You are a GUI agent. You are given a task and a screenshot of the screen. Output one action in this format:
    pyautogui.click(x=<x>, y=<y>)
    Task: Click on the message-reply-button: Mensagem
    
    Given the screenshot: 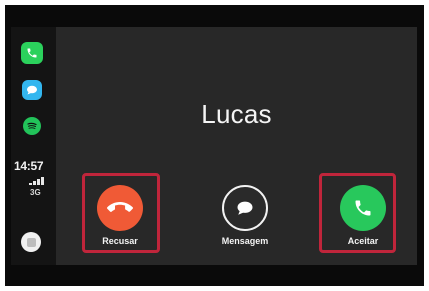 What is the action you would take?
    pyautogui.click(x=245, y=211)
    